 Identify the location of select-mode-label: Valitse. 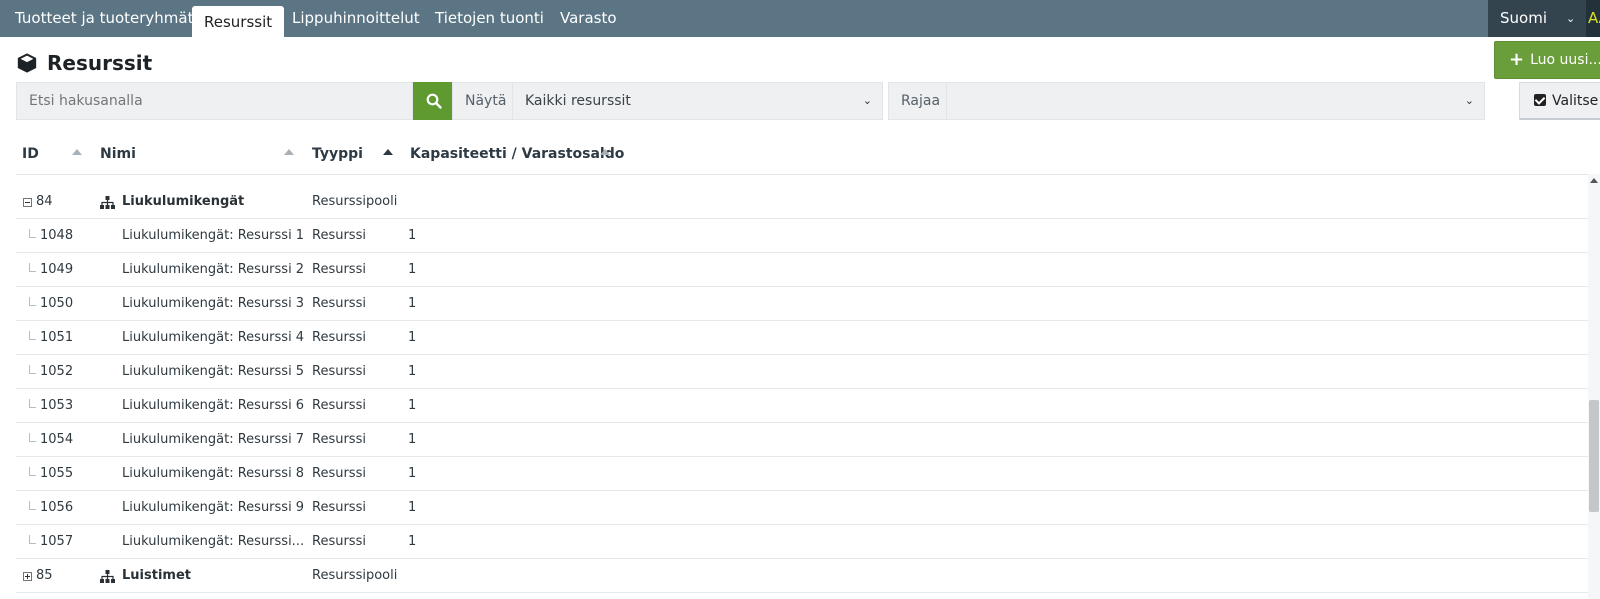
(1575, 101).